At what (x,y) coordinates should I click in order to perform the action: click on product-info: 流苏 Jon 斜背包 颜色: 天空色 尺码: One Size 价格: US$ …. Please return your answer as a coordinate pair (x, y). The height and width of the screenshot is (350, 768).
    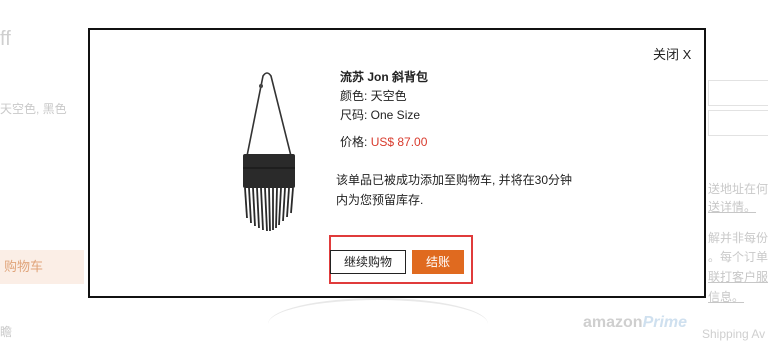
    Looking at the image, I should click on (384, 110).